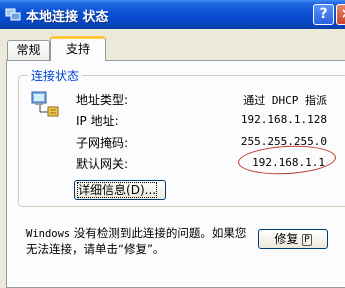  What do you see at coordinates (172, 14) in the screenshot?
I see `title-bar: 本地连接 状态 ? ×` at bounding box center [172, 14].